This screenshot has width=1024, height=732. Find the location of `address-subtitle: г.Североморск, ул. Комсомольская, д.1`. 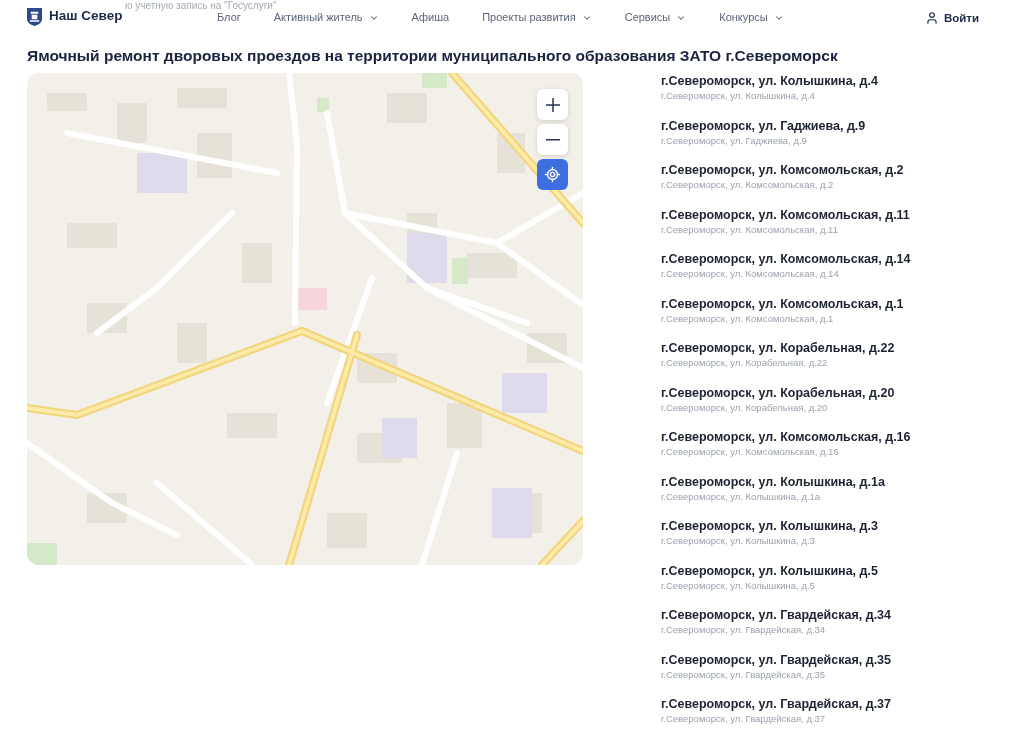

address-subtitle: г.Североморск, ул. Комсомольская, д.1 is located at coordinates (748, 318).